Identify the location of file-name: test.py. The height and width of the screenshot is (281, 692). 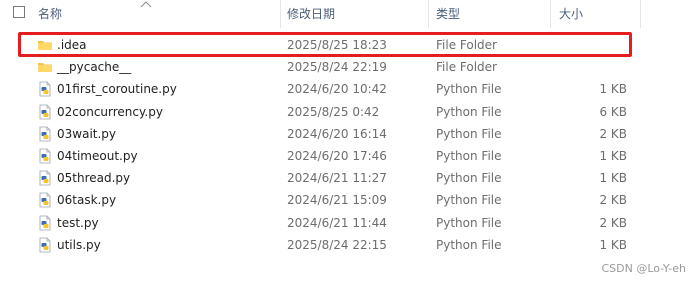
(78, 222).